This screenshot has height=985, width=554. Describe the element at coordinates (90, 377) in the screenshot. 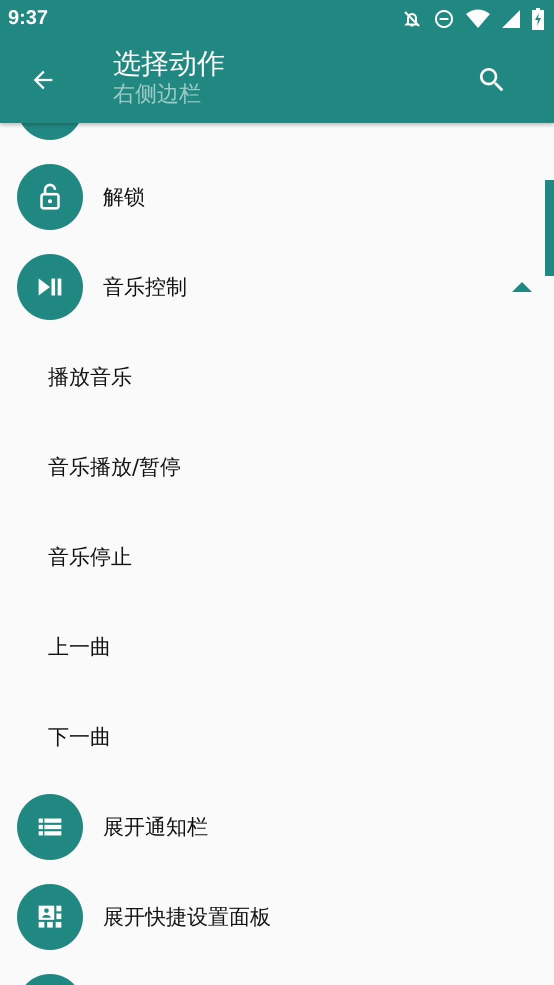

I see `sub-action-label: 播放音乐` at that location.